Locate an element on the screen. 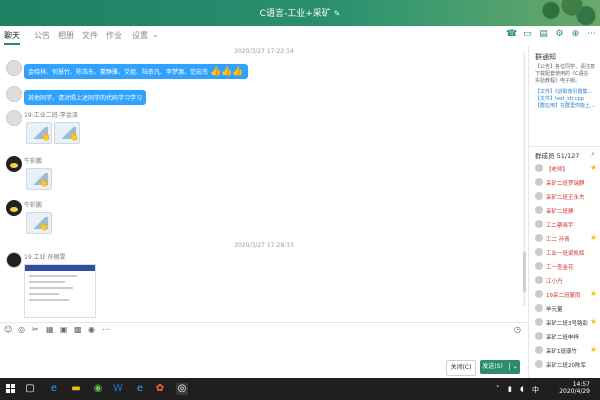 This screenshot has width=600, height=400. member-item: 工一查金花 is located at coordinates (567, 266).